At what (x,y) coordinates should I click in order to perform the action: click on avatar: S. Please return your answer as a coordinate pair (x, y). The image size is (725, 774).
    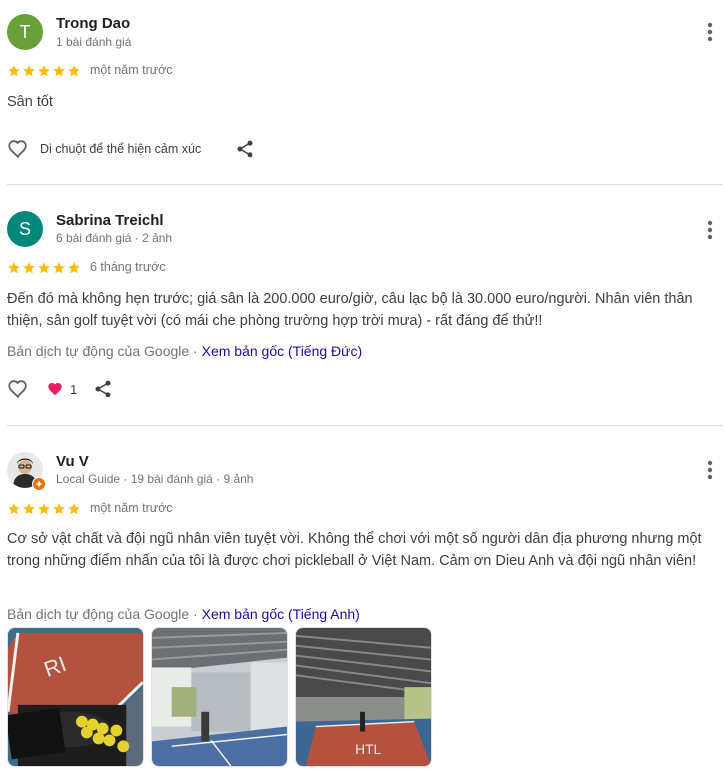
    Looking at the image, I should click on (25, 229).